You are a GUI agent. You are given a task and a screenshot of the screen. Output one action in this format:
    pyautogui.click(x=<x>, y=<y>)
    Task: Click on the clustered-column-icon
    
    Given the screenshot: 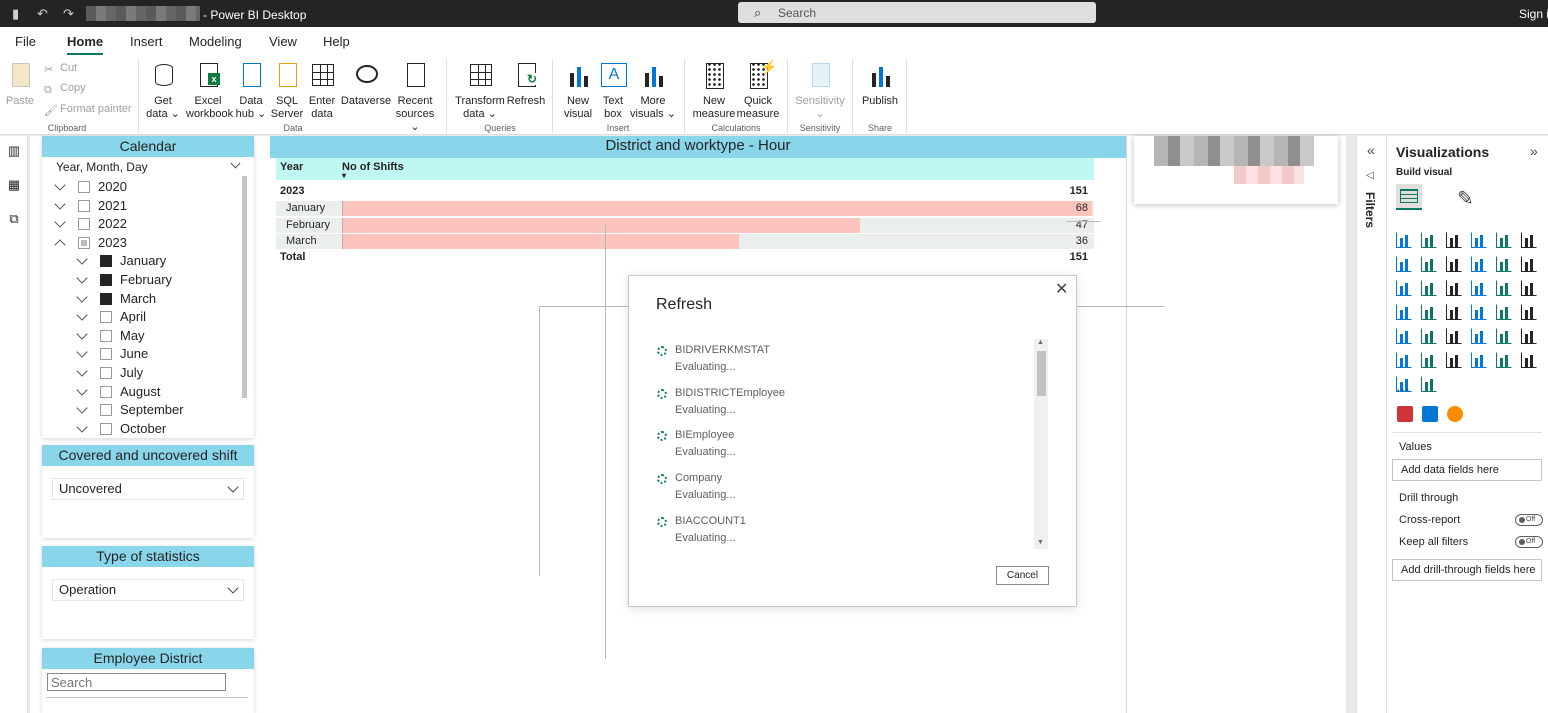 What is the action you would take?
    pyautogui.click(x=1479, y=240)
    